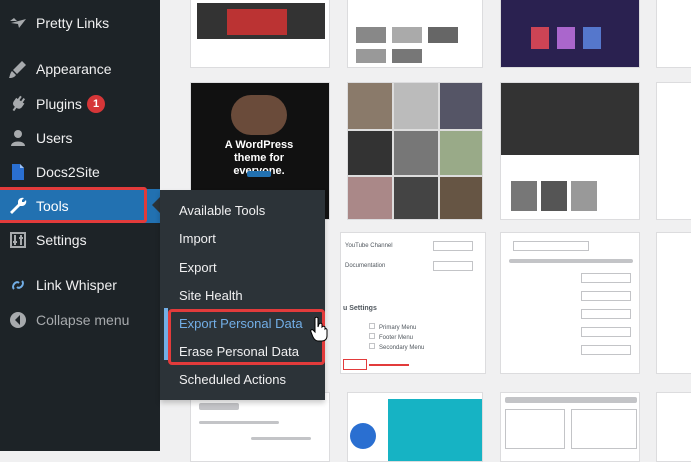  I want to click on flyout-item-export: Export, so click(198, 267).